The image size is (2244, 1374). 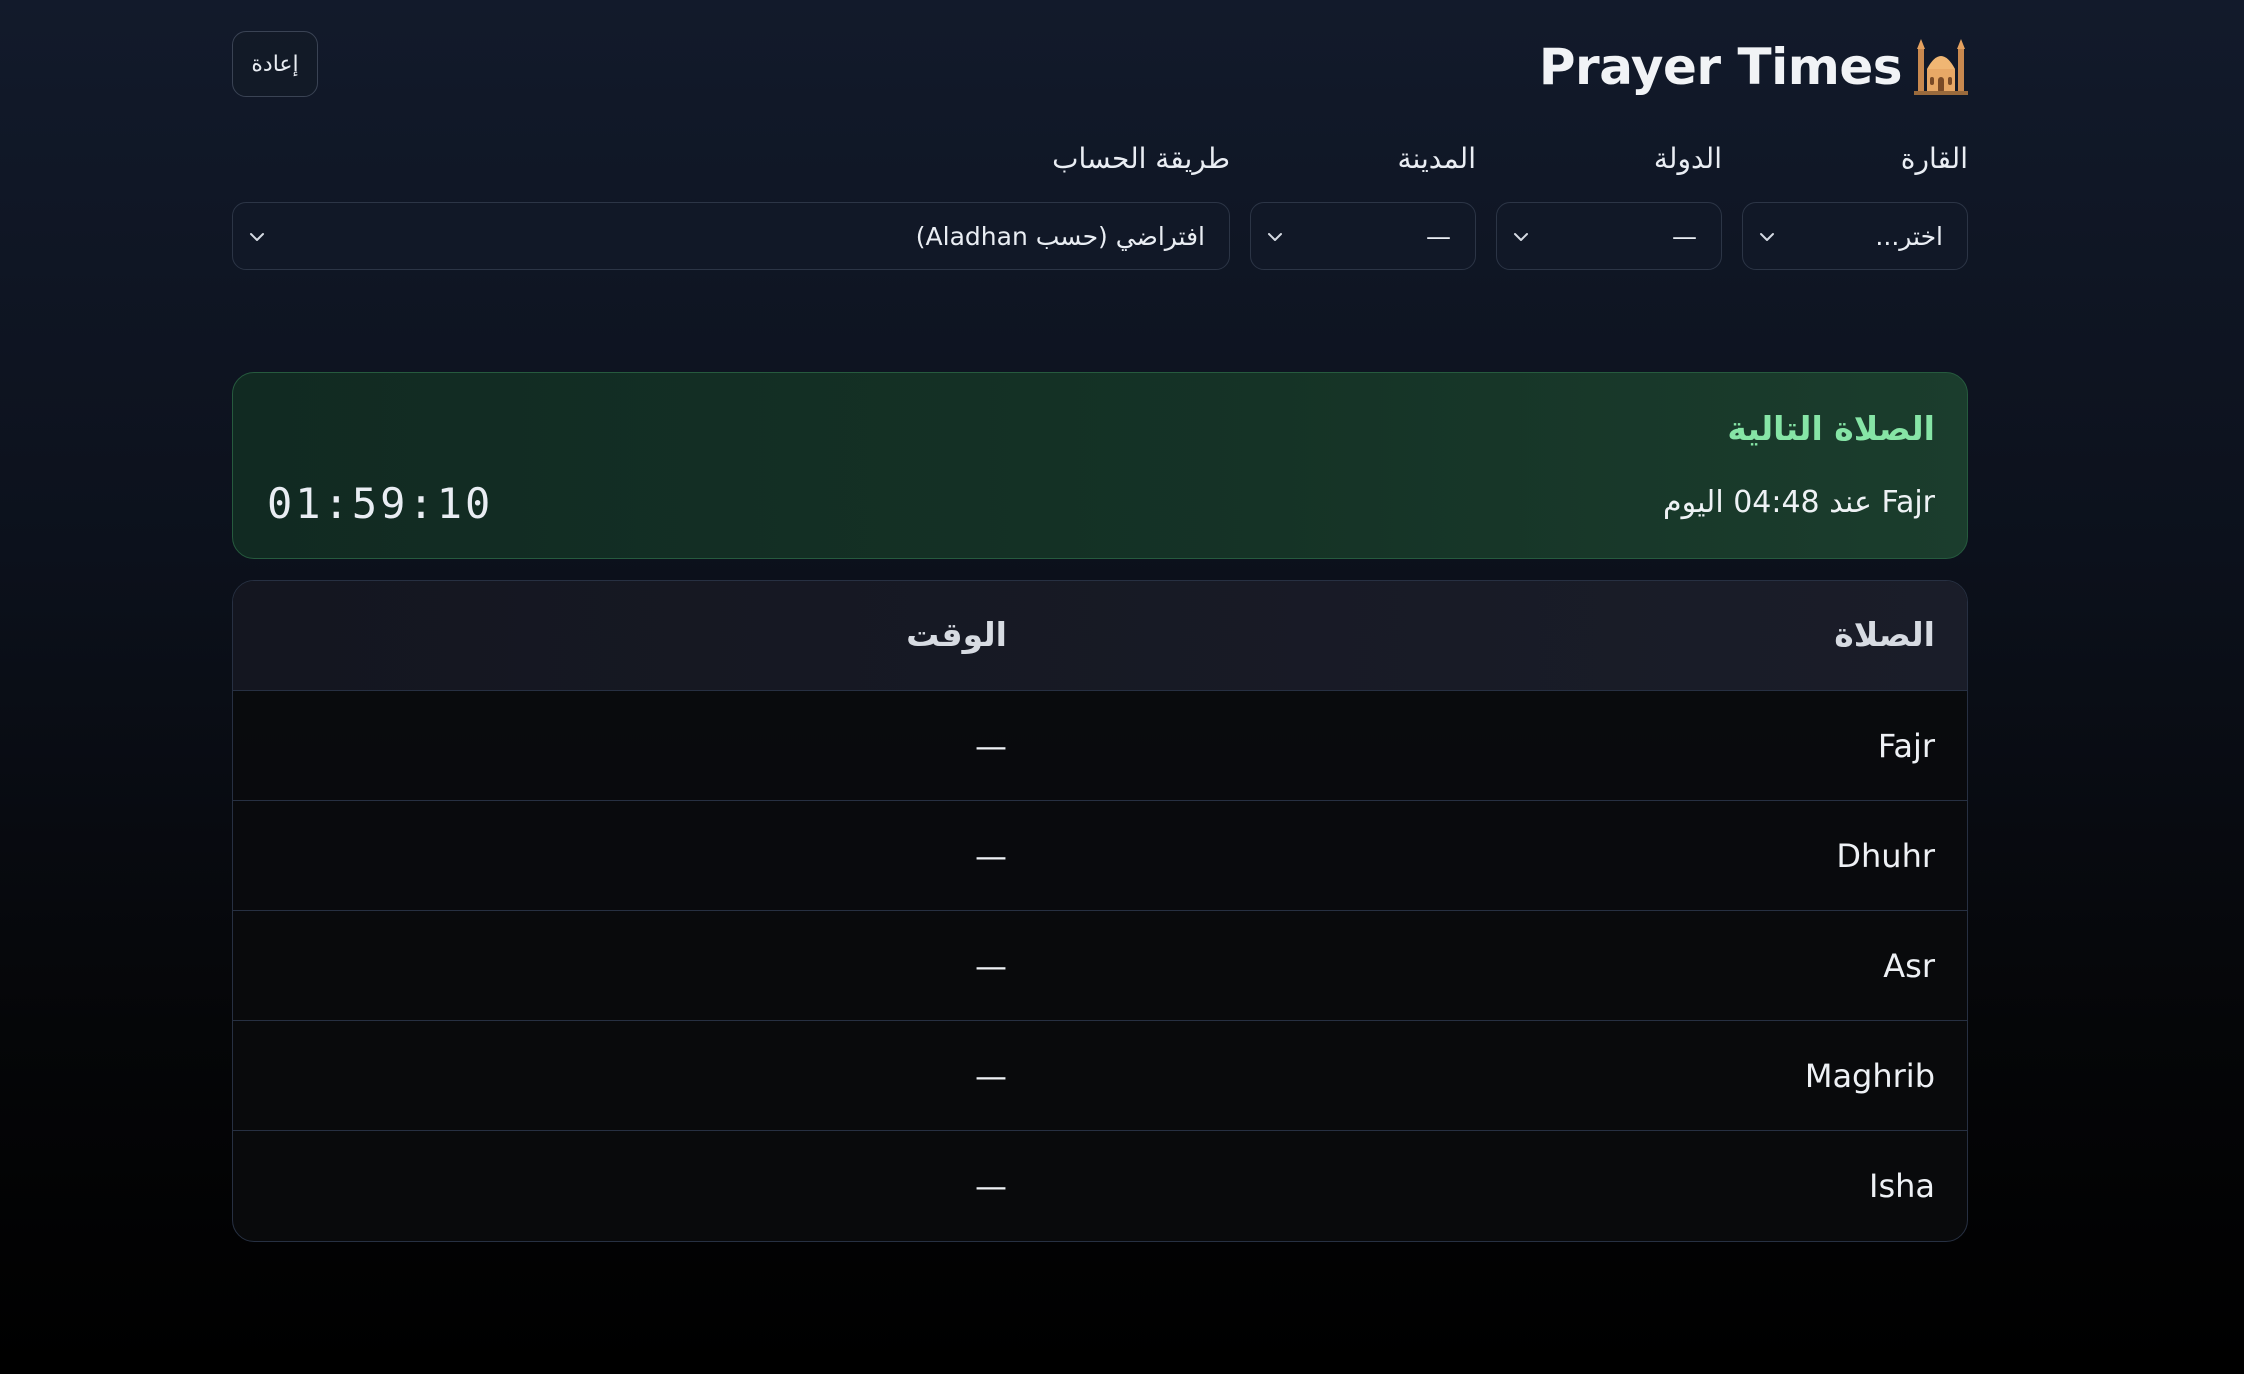 I want to click on table-row: Dhuhr —, so click(x=1100, y=856).